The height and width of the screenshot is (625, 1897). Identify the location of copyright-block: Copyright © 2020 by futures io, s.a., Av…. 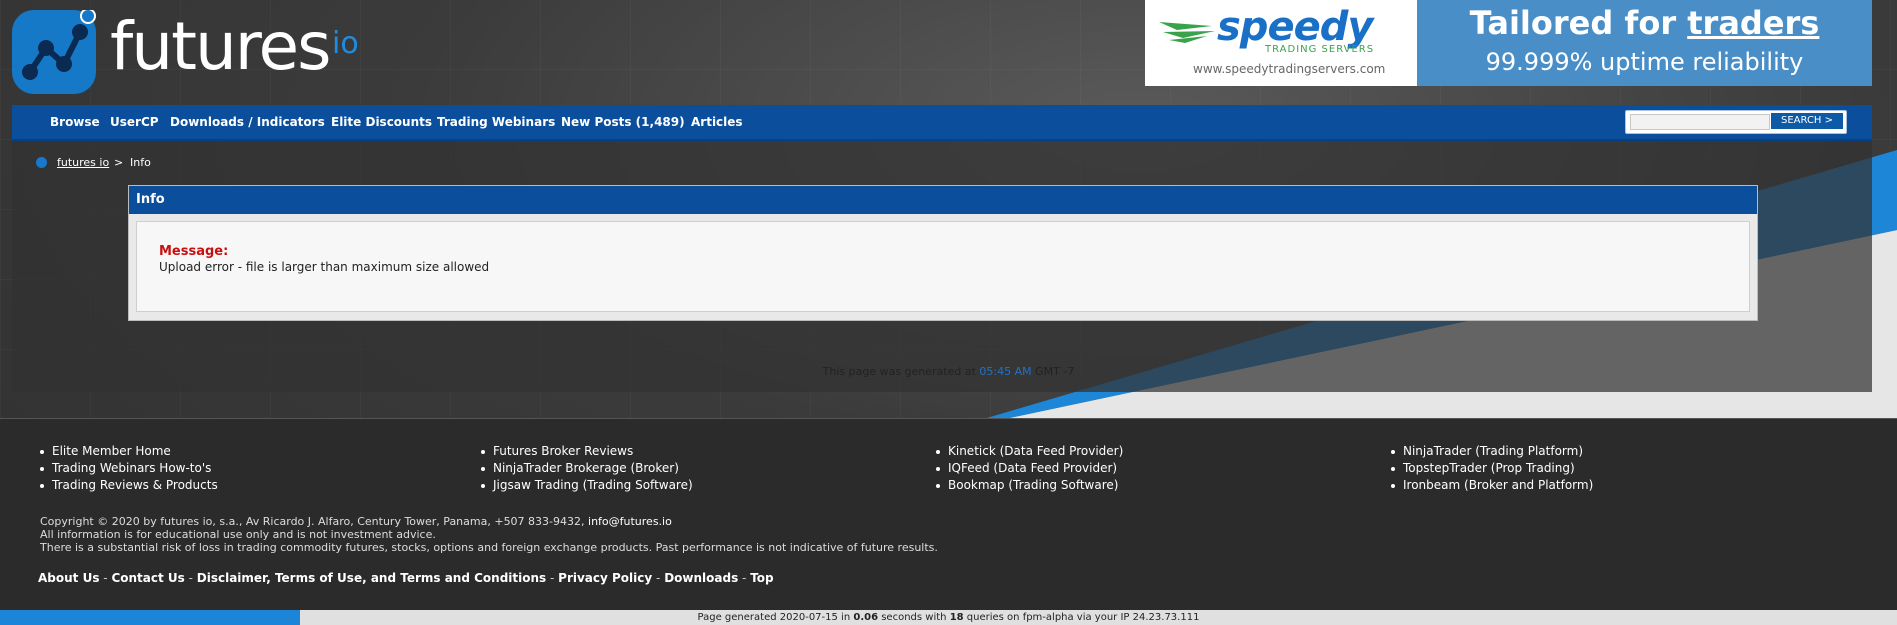
(489, 534).